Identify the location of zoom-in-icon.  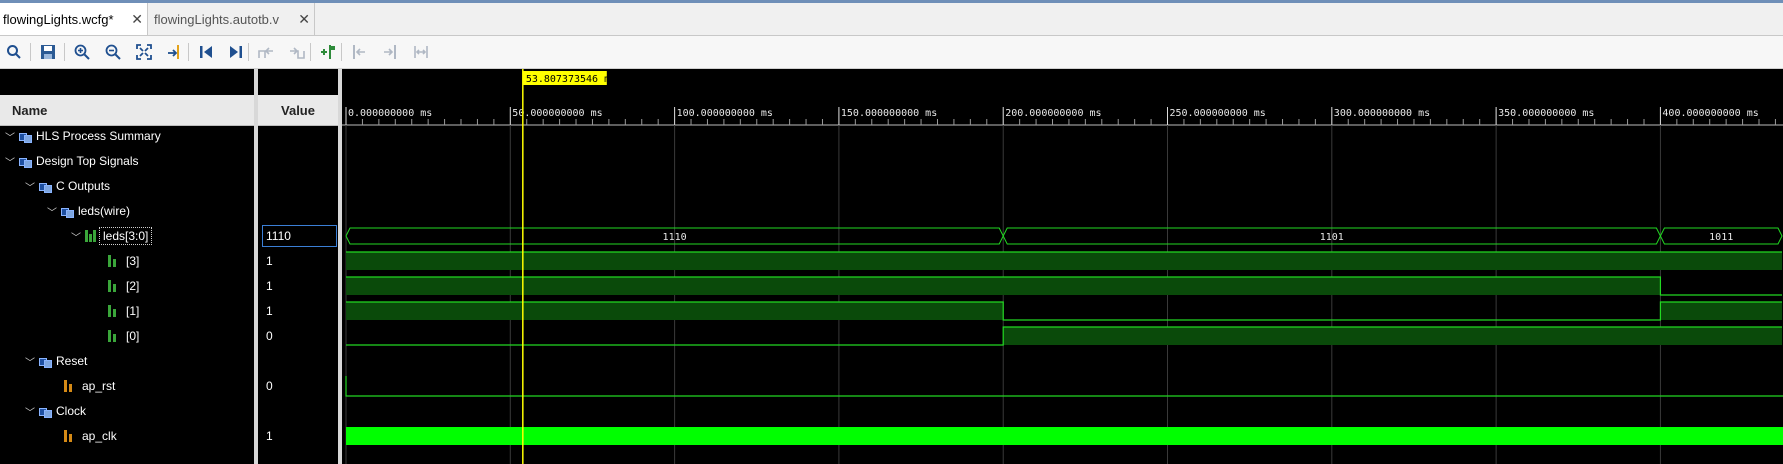
(82, 52).